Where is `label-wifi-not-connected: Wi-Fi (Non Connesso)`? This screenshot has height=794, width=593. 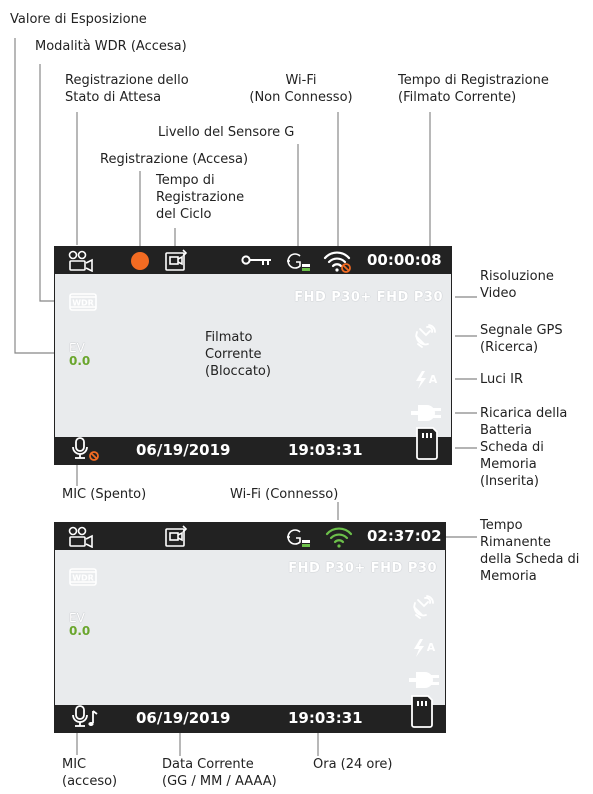 label-wifi-not-connected: Wi-Fi (Non Connesso) is located at coordinates (301, 89).